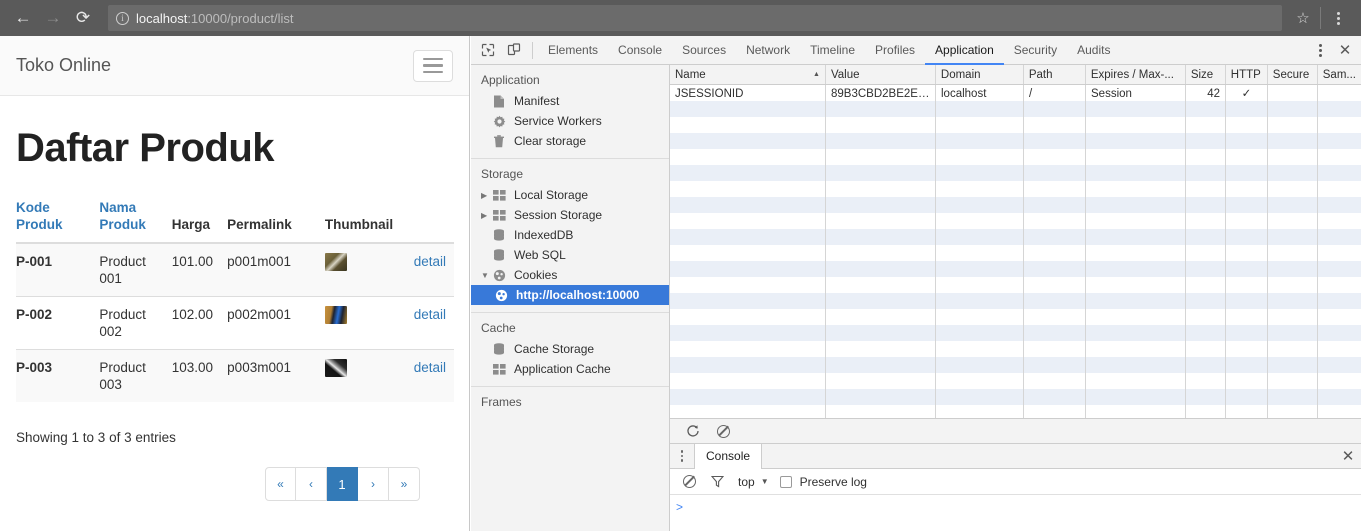 The width and height of the screenshot is (1361, 531). Describe the element at coordinates (1293, 74) in the screenshot. I see `column-header-secure: Secure` at that location.